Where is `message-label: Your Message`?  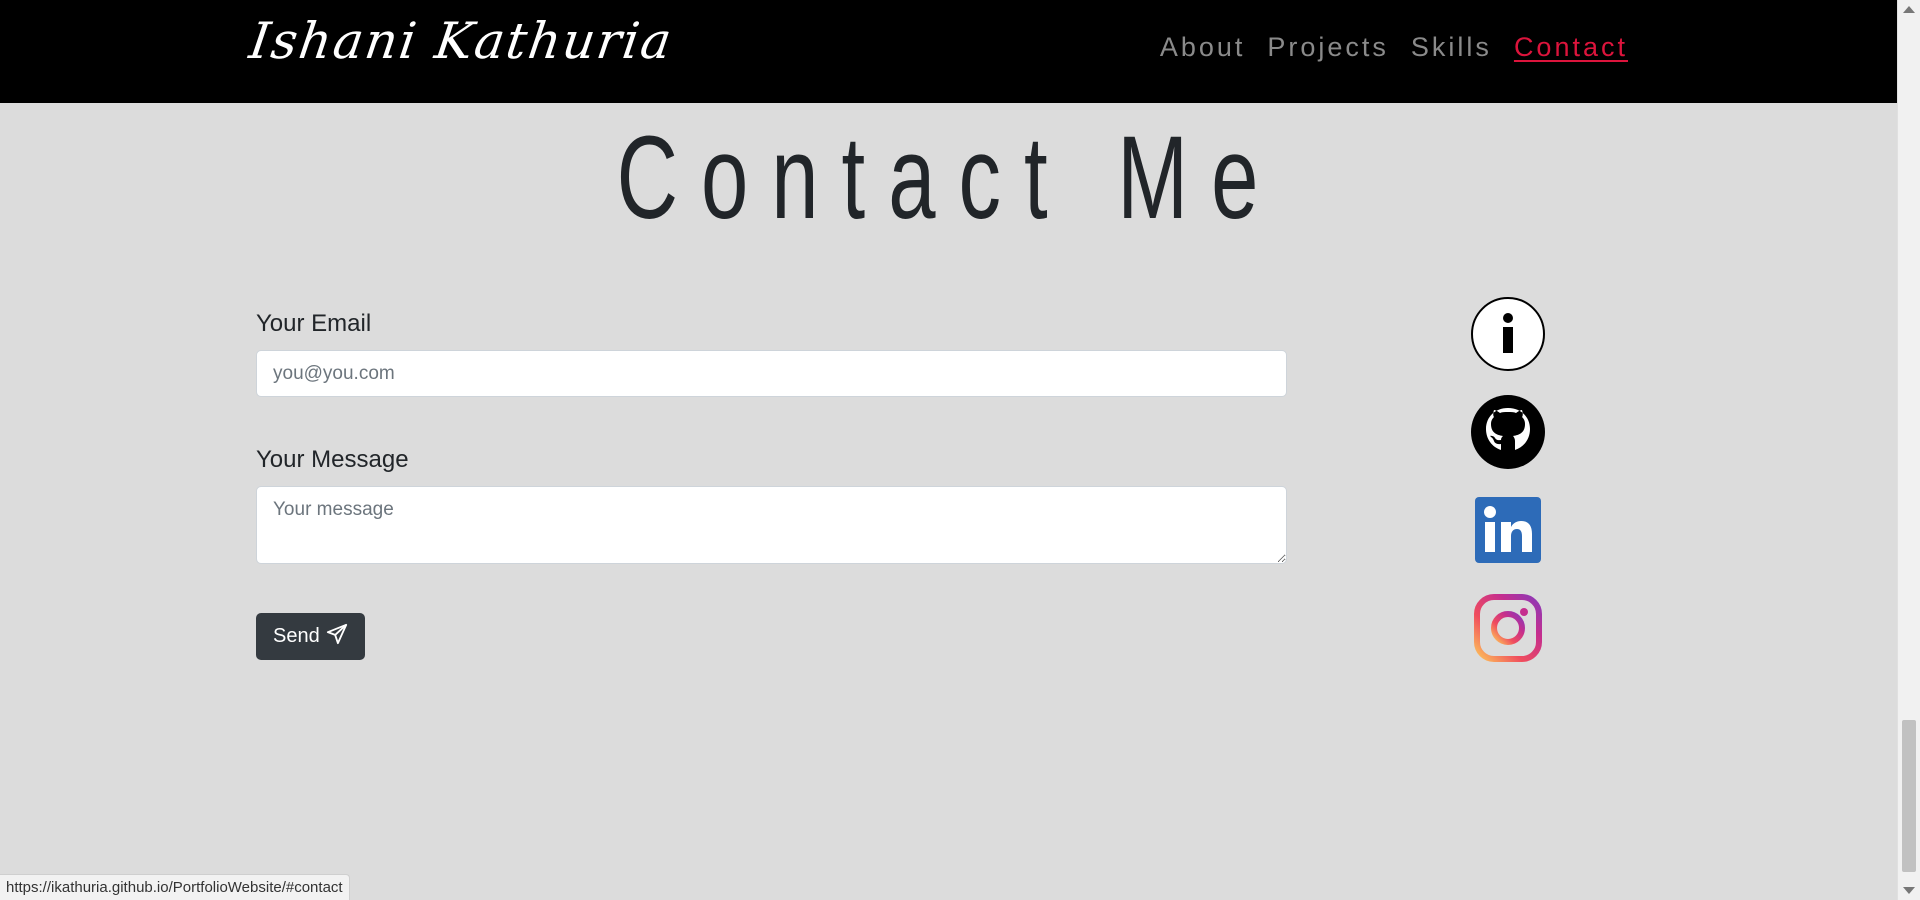
message-label: Your Message is located at coordinates (332, 459).